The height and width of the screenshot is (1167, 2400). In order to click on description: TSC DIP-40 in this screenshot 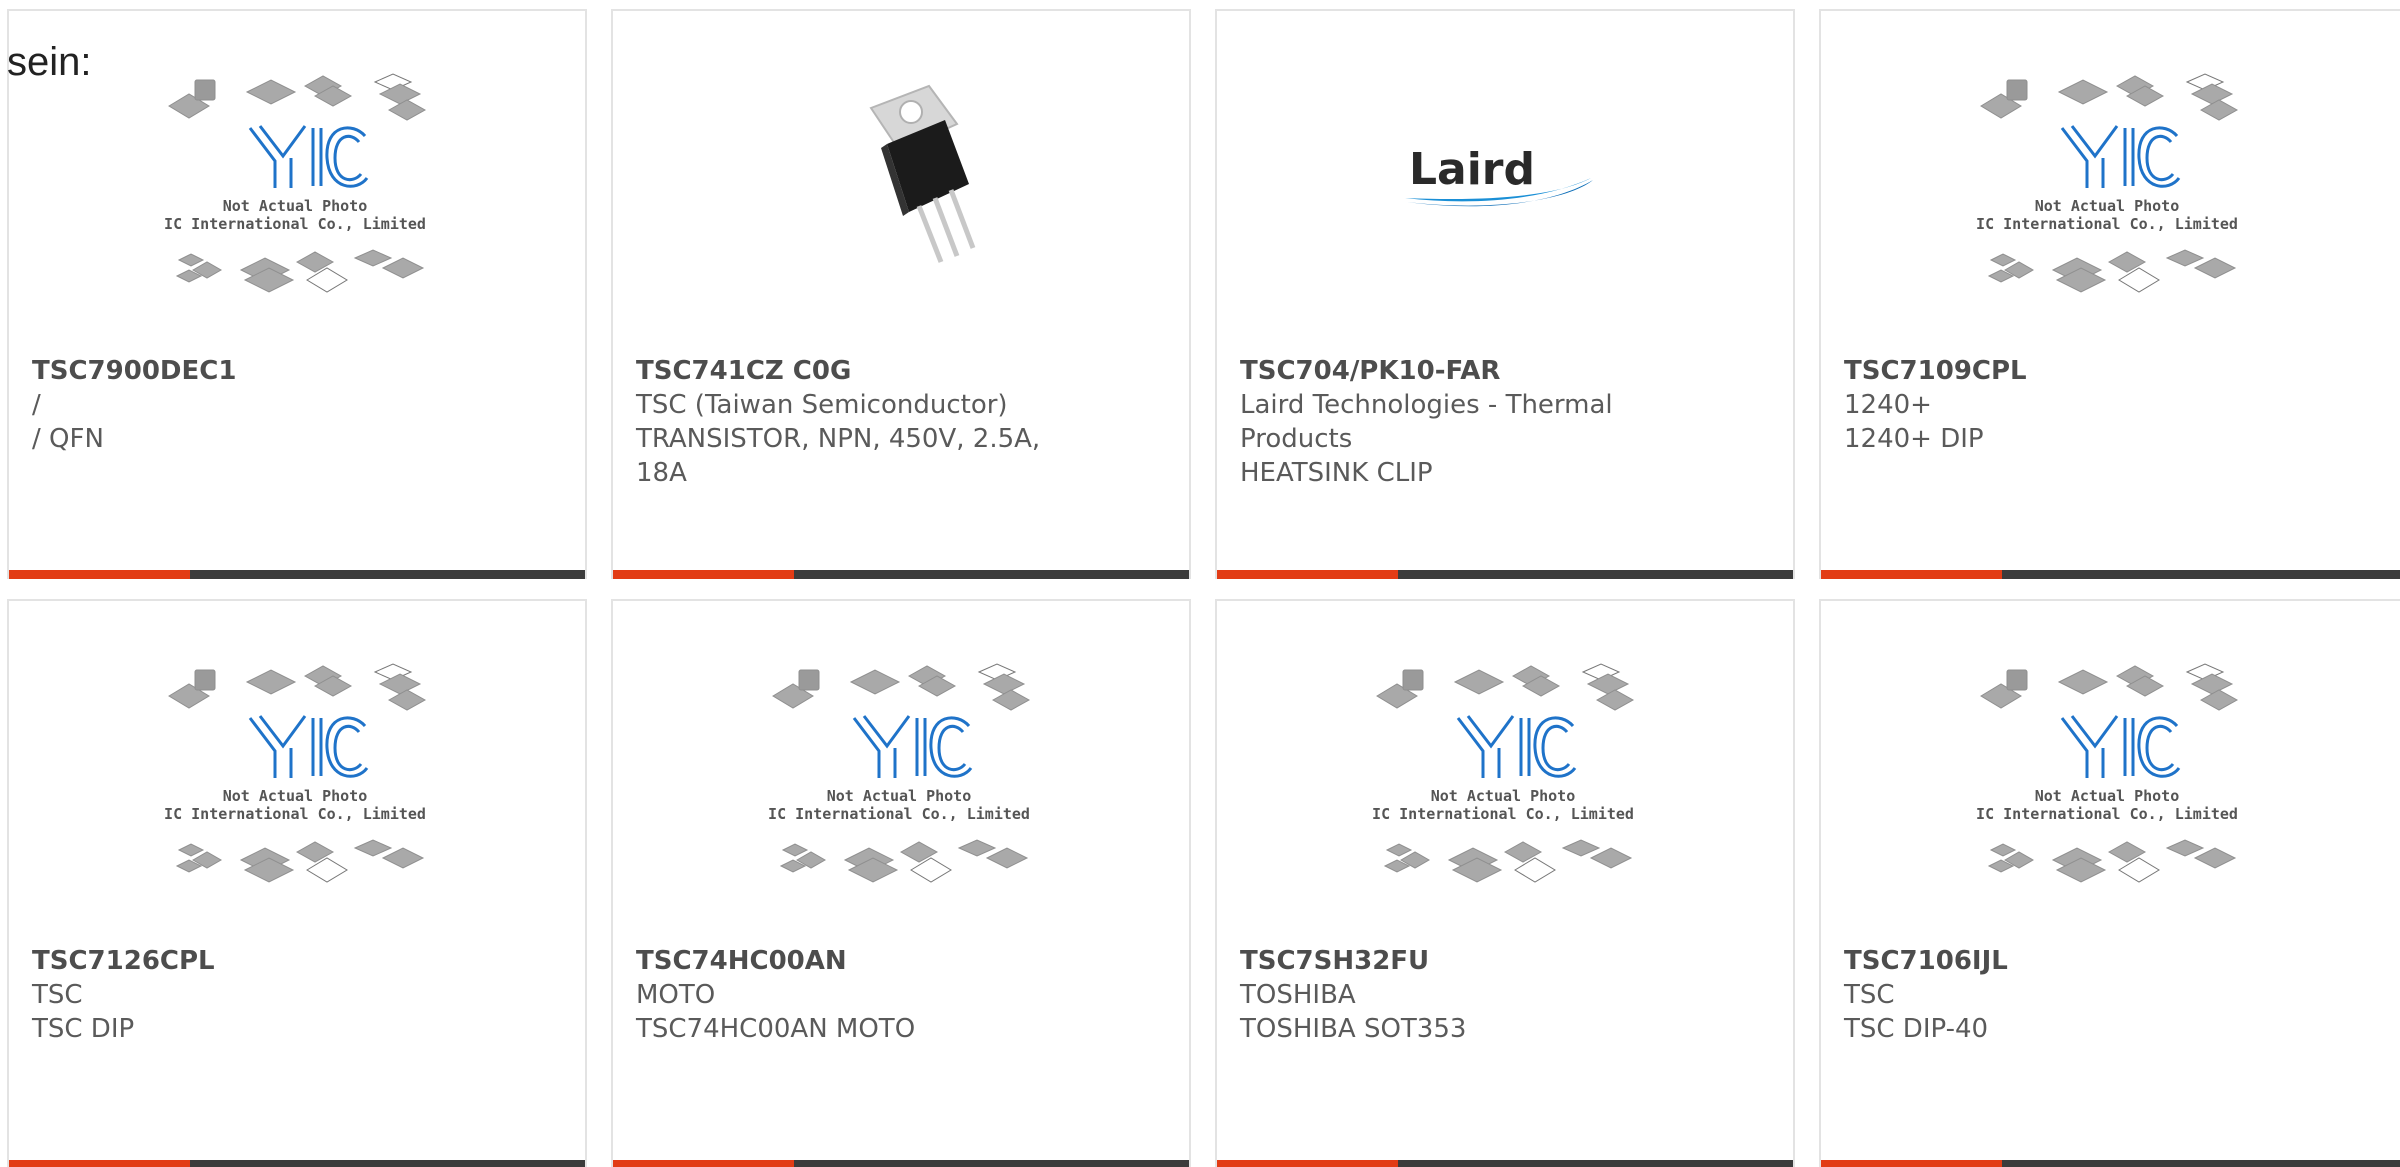, I will do `click(1916, 1029)`.